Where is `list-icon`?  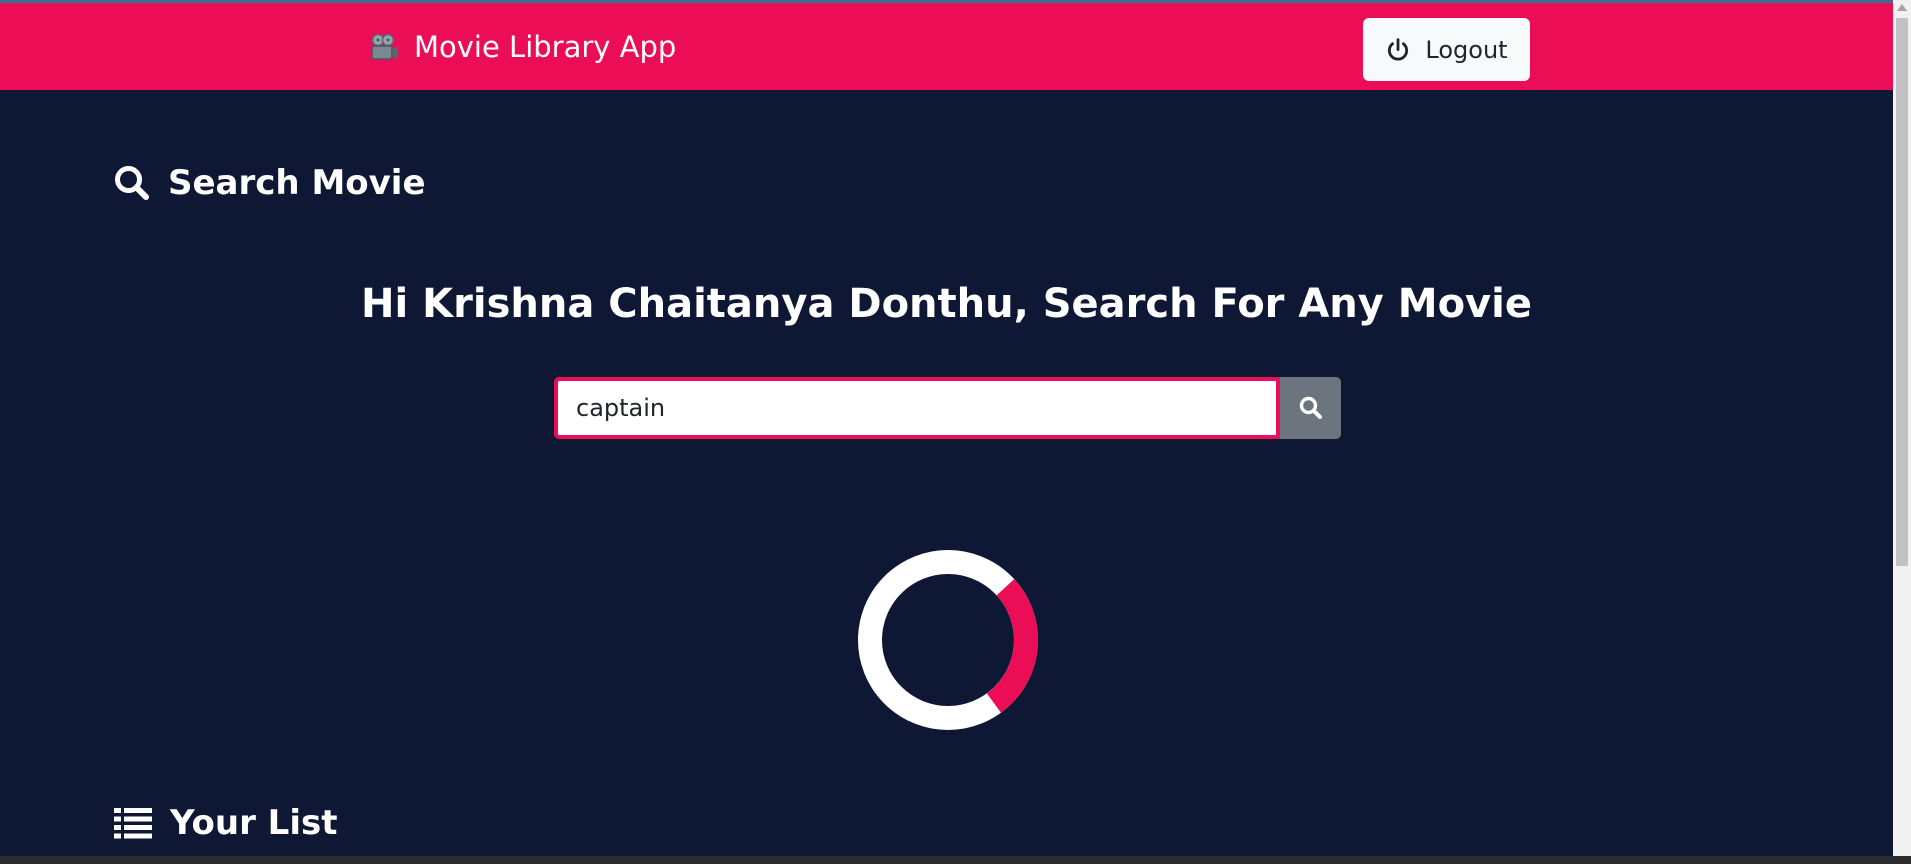
list-icon is located at coordinates (133, 823).